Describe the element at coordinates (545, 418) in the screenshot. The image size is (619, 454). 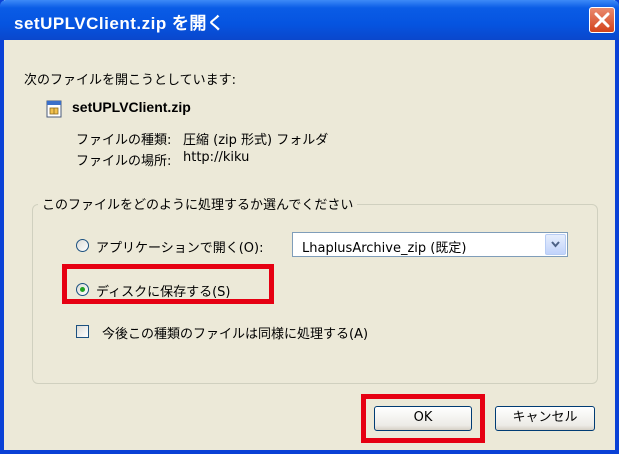
I see `cancel-button: キャンセル` at that location.